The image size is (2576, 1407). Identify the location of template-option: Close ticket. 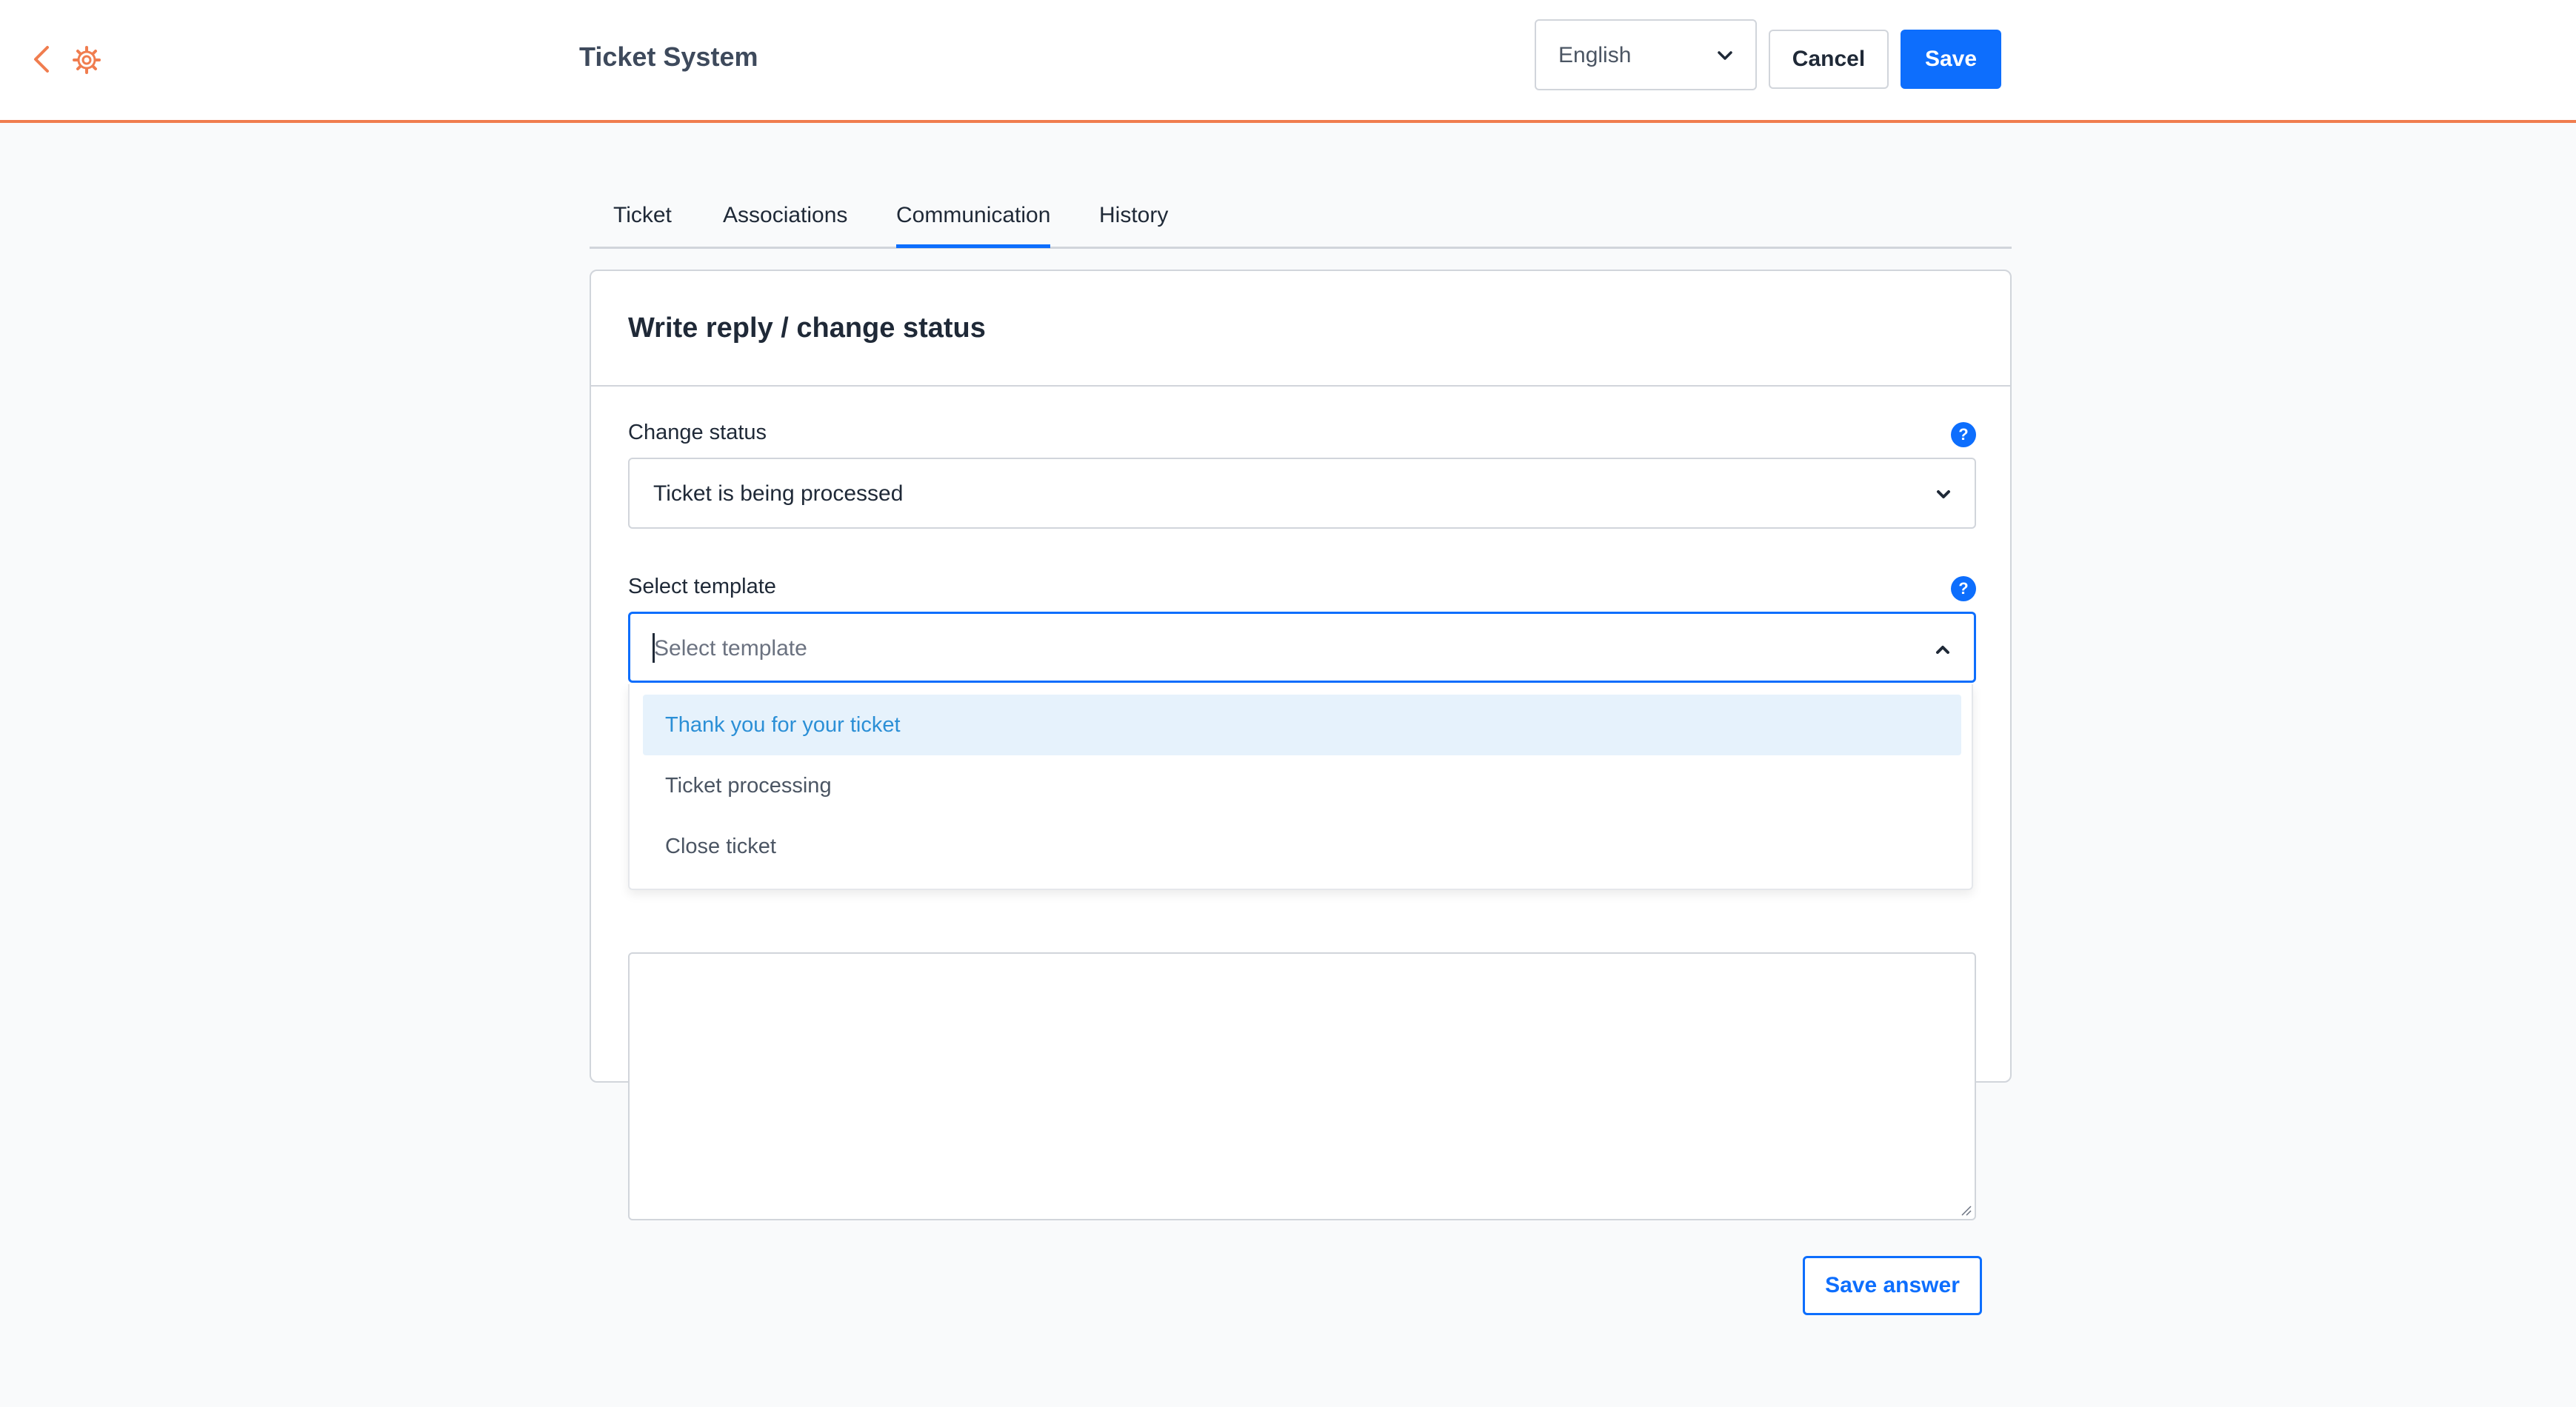
(1302, 846).